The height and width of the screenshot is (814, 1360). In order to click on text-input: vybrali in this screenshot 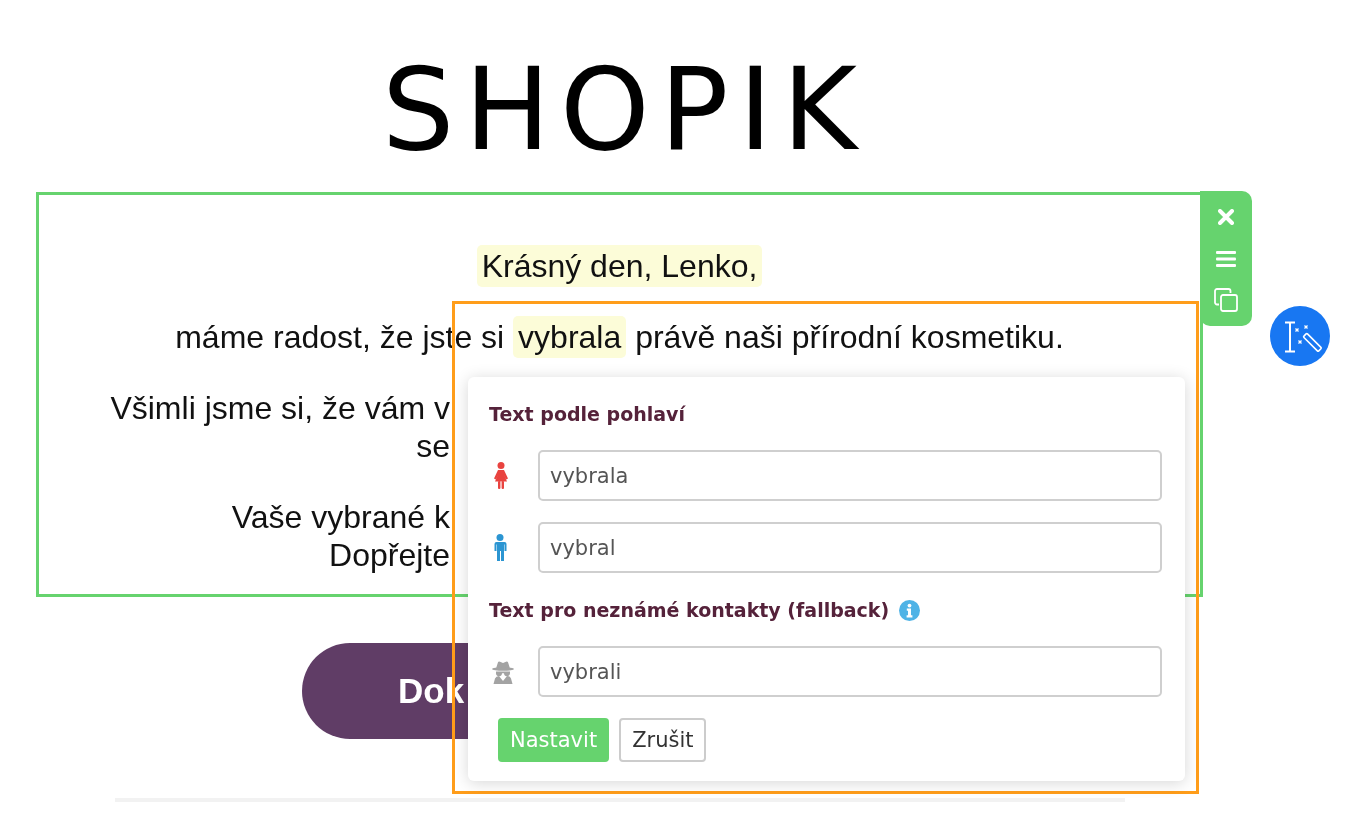, I will do `click(850, 671)`.